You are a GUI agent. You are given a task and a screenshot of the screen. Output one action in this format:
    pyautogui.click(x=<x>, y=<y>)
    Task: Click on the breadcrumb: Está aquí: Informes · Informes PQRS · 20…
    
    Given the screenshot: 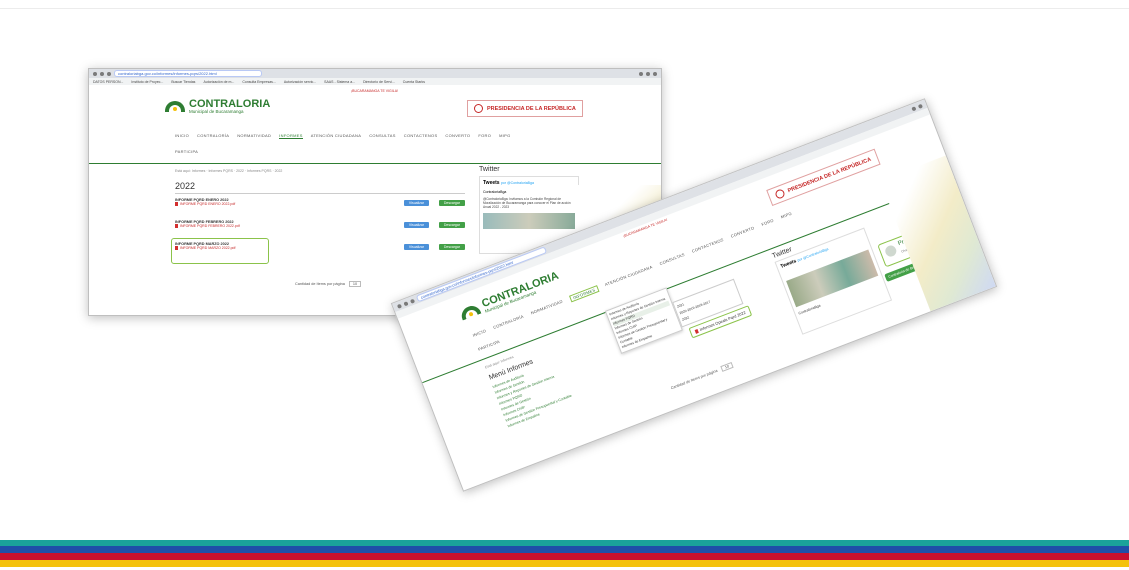 What is the action you would take?
    pyautogui.click(x=229, y=171)
    